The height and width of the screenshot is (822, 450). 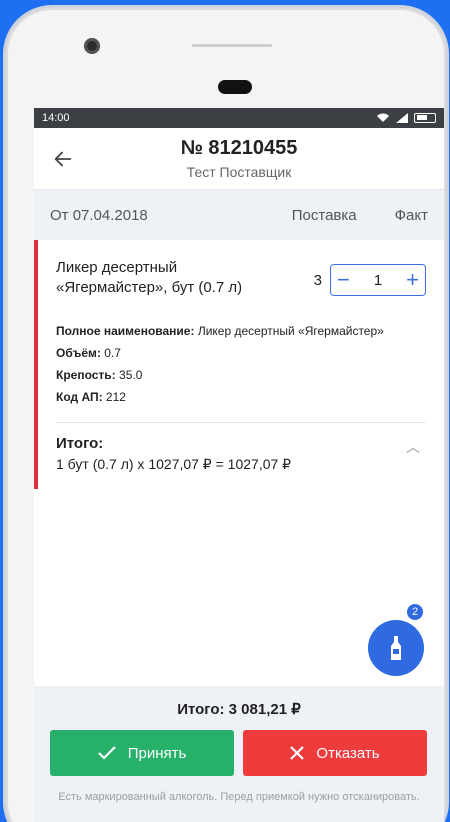 I want to click on detail-code: Код АП: 212, so click(x=91, y=397).